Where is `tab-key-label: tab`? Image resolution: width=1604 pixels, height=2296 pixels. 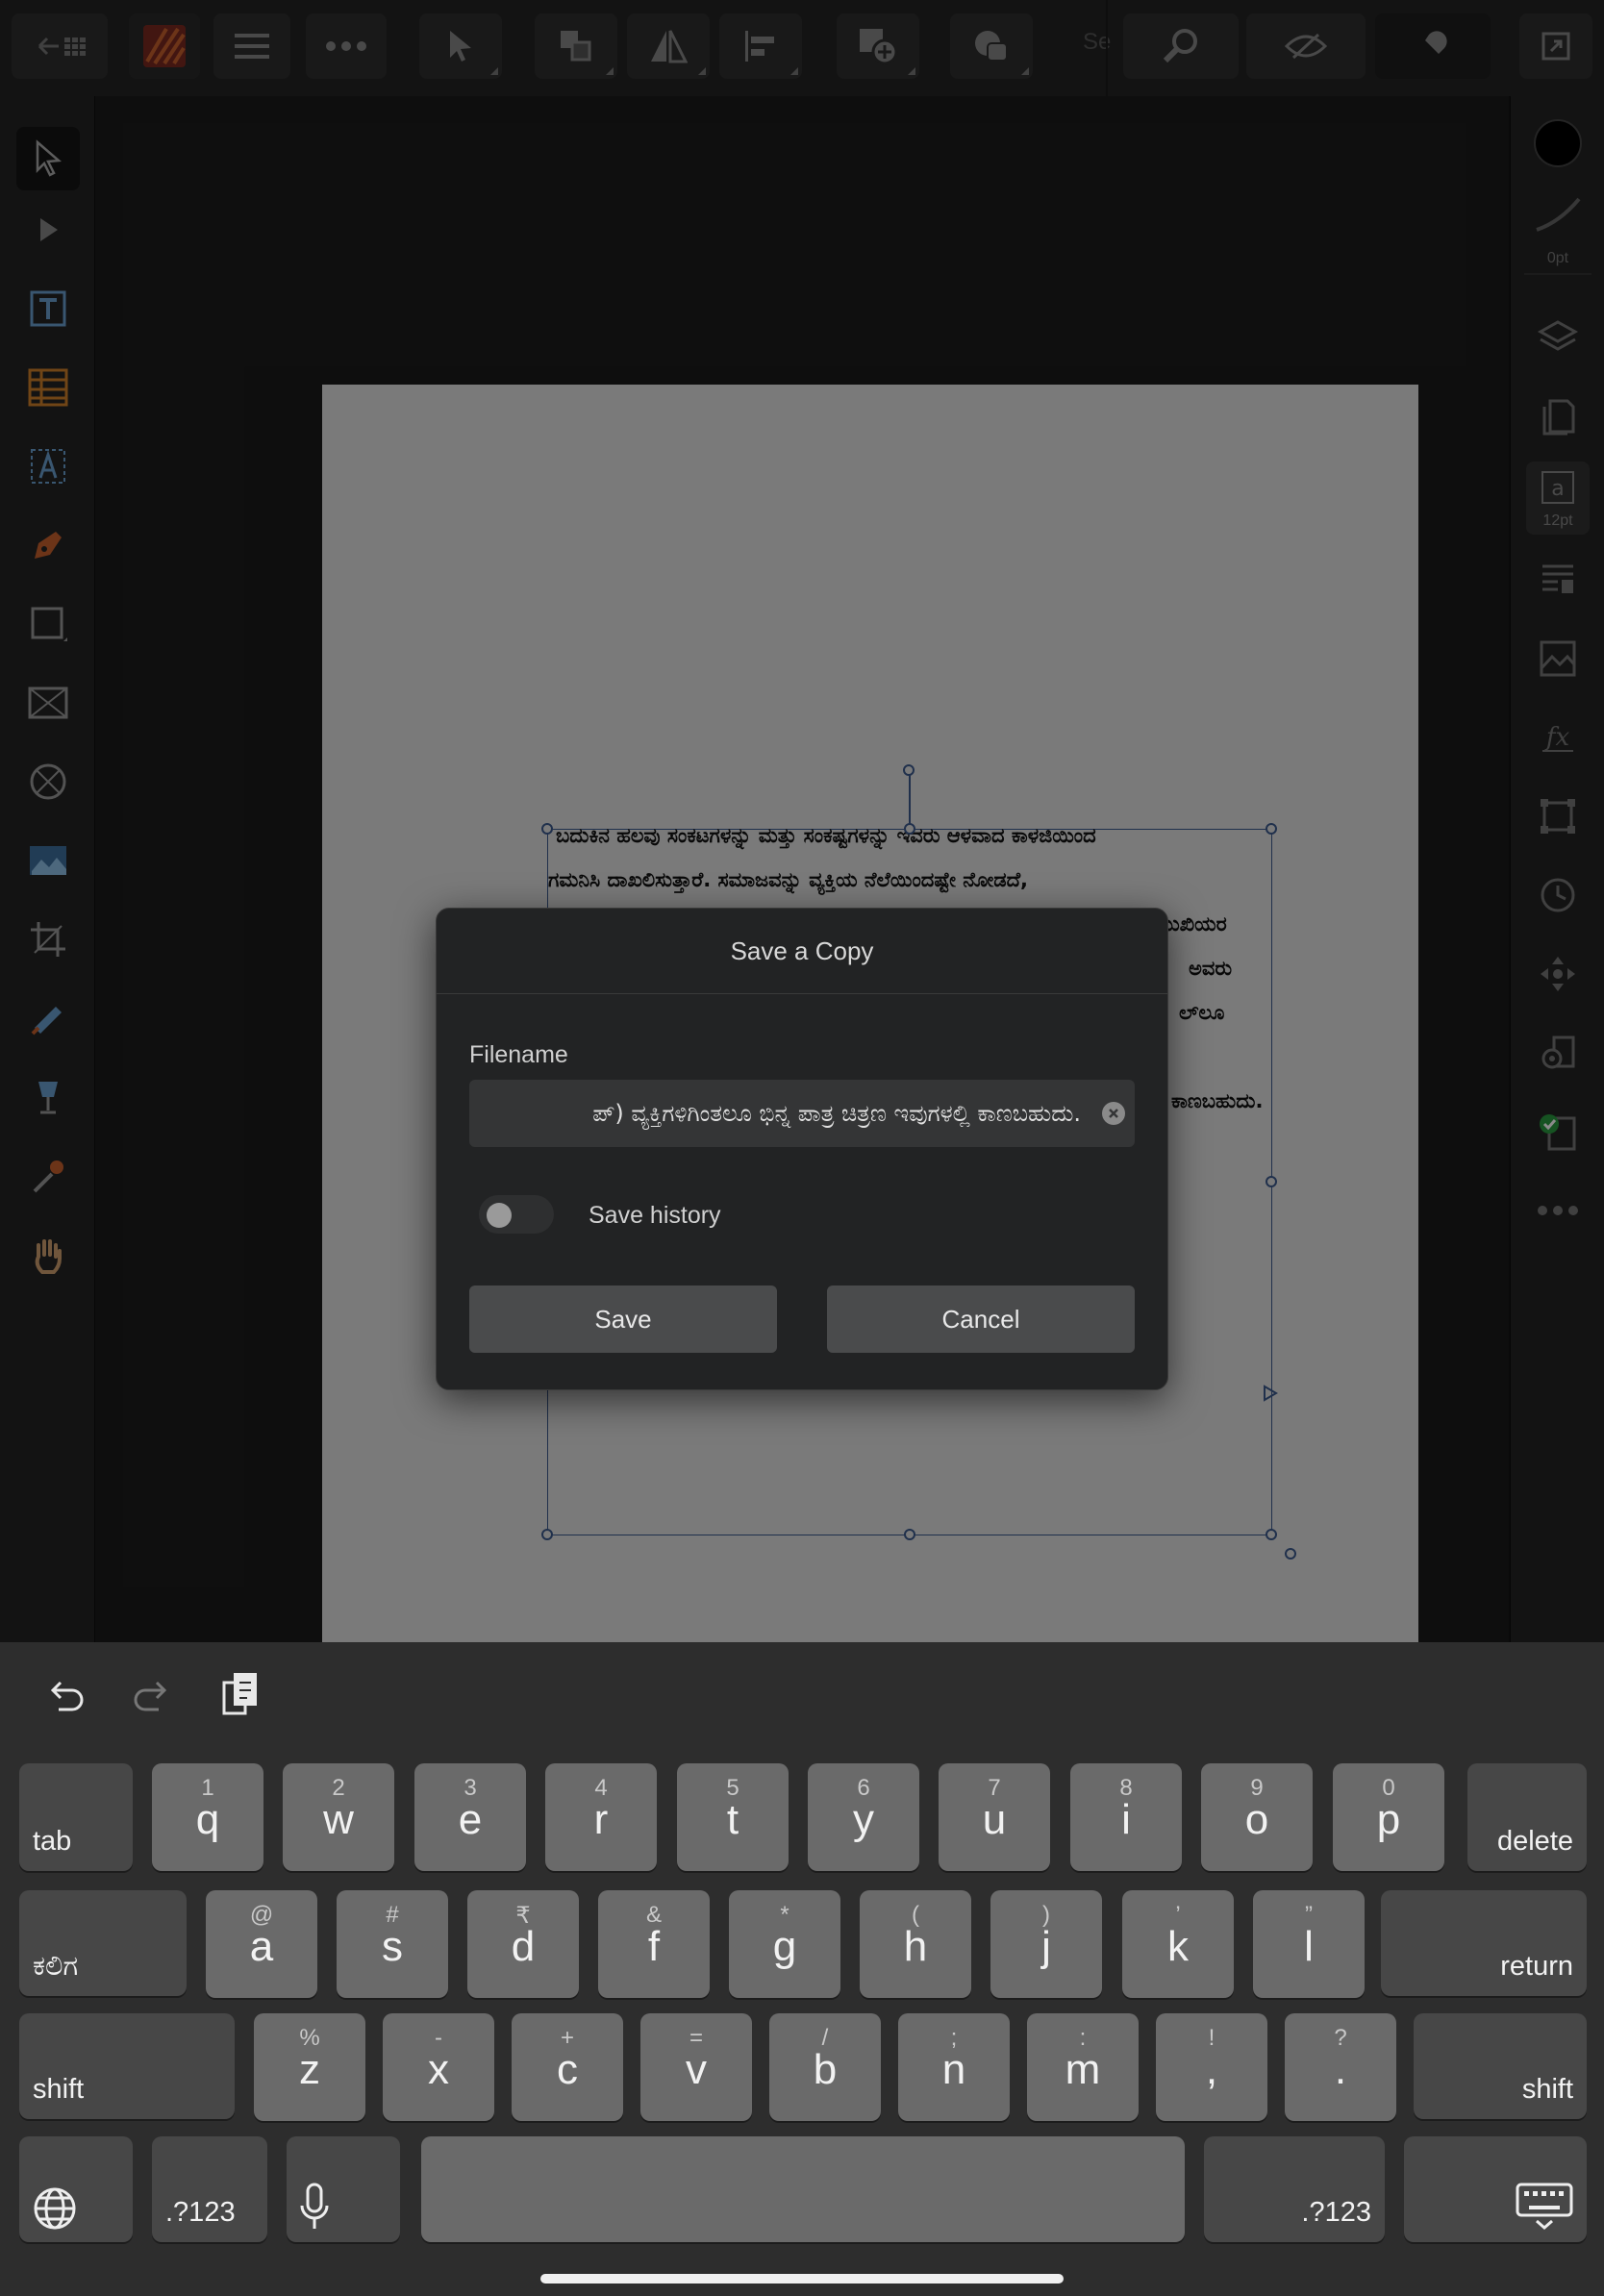
tab-key-label: tab is located at coordinates (52, 1841).